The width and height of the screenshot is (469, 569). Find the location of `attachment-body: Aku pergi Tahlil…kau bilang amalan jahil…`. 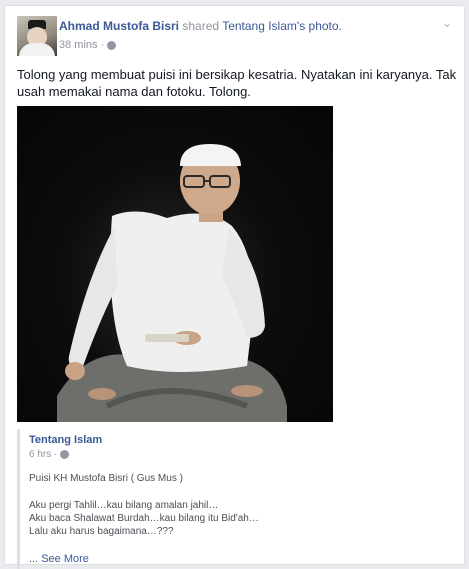

attachment-body: Aku pergi Tahlil…kau bilang amalan jahil… is located at coordinates (144, 518).